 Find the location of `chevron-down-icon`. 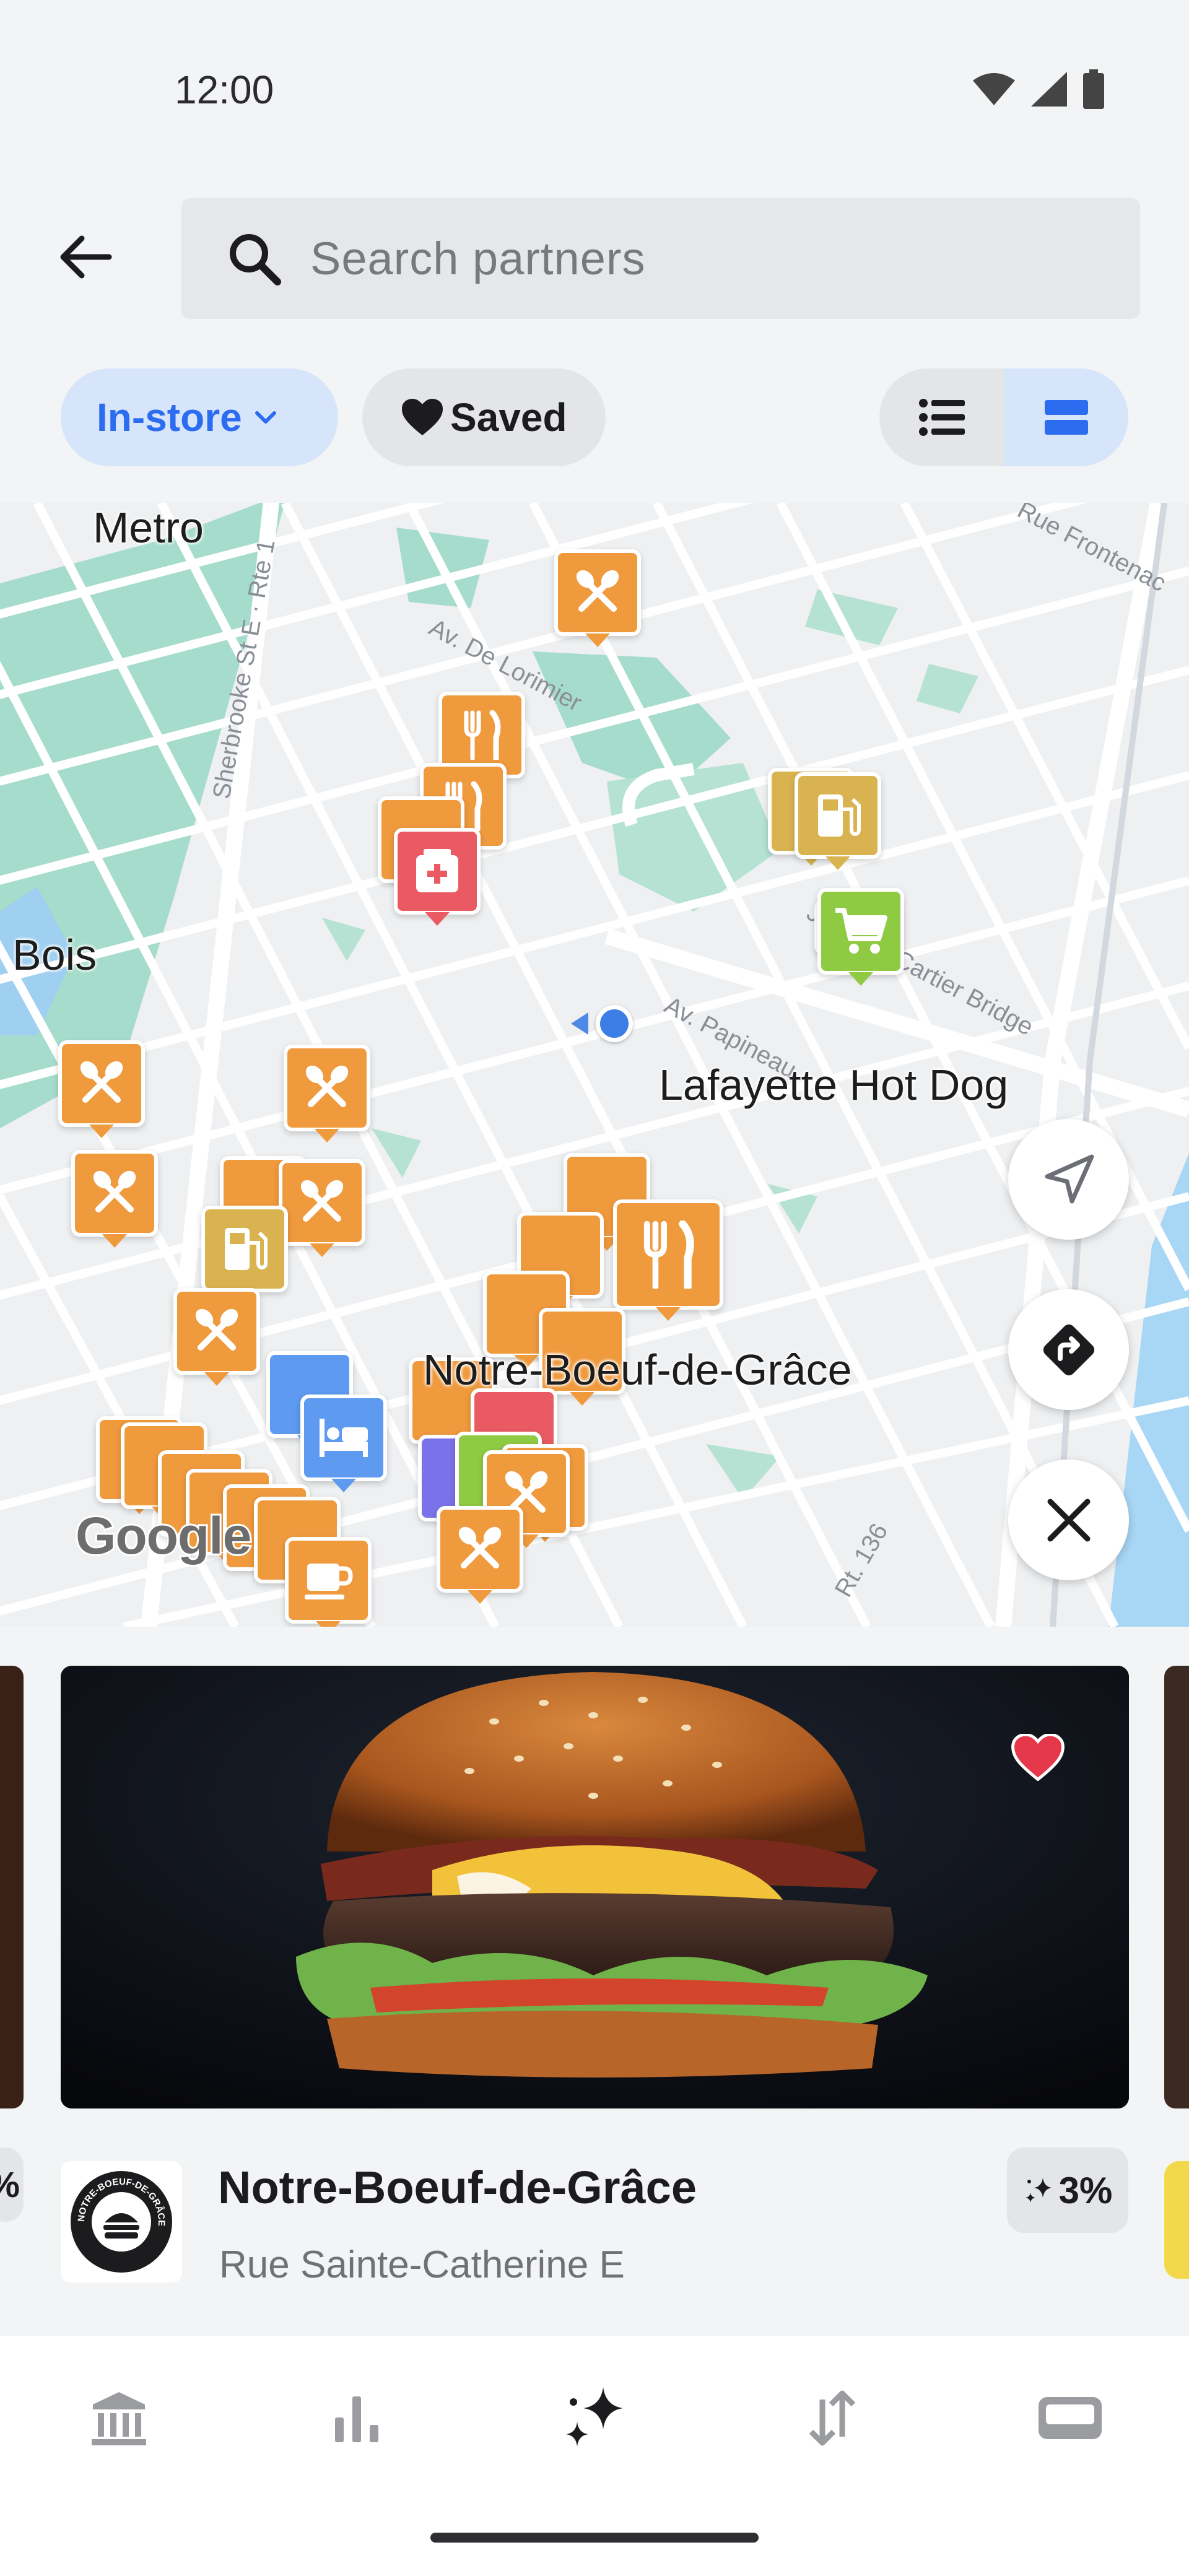

chevron-down-icon is located at coordinates (265, 417).